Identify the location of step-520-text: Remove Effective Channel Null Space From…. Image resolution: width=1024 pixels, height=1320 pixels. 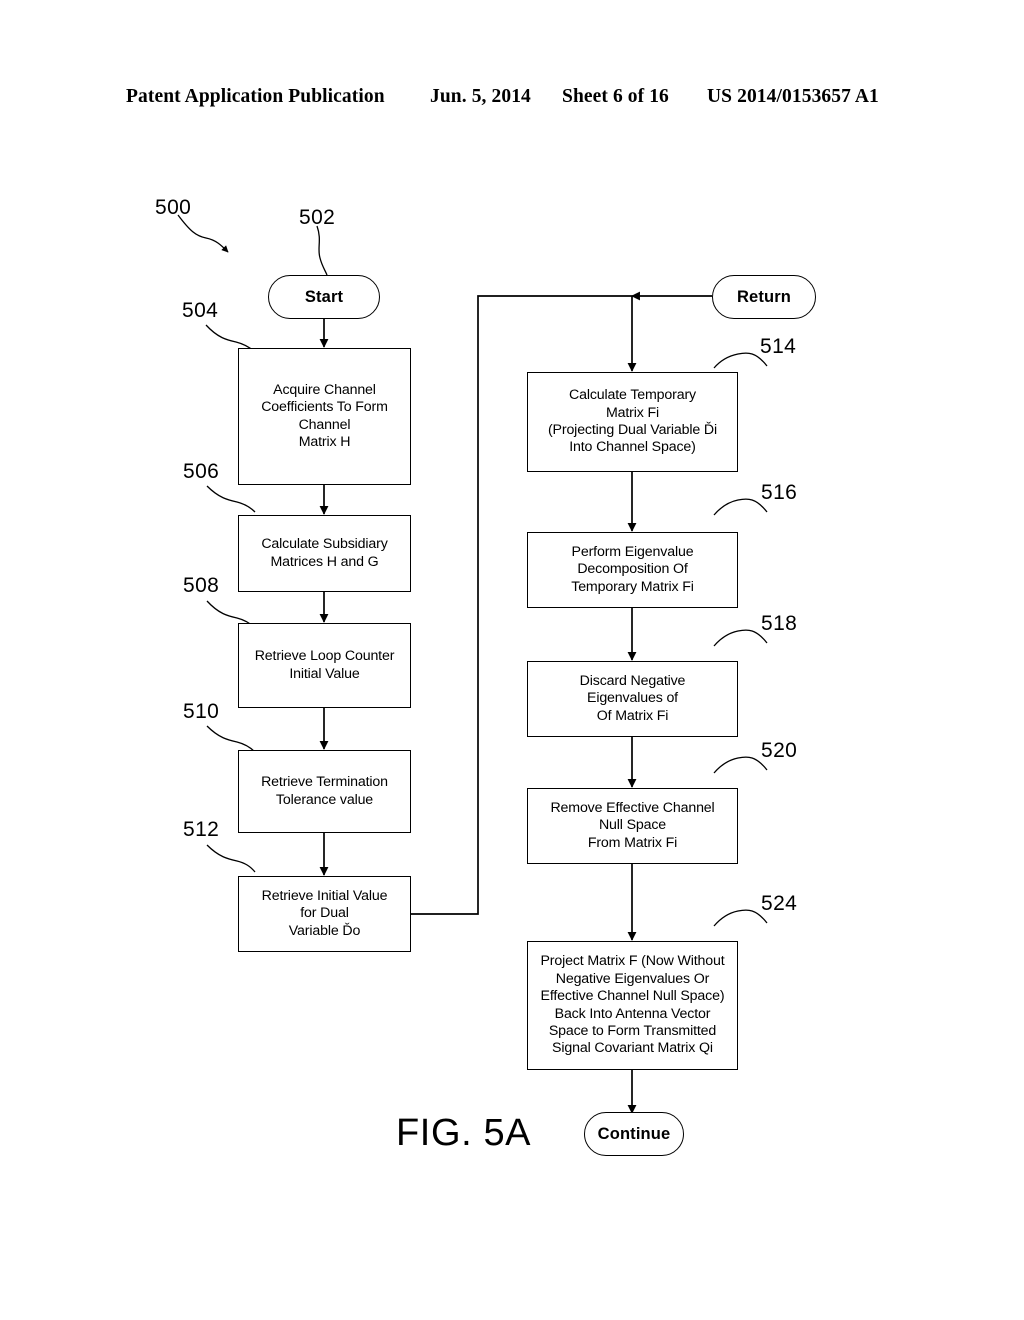
(632, 825).